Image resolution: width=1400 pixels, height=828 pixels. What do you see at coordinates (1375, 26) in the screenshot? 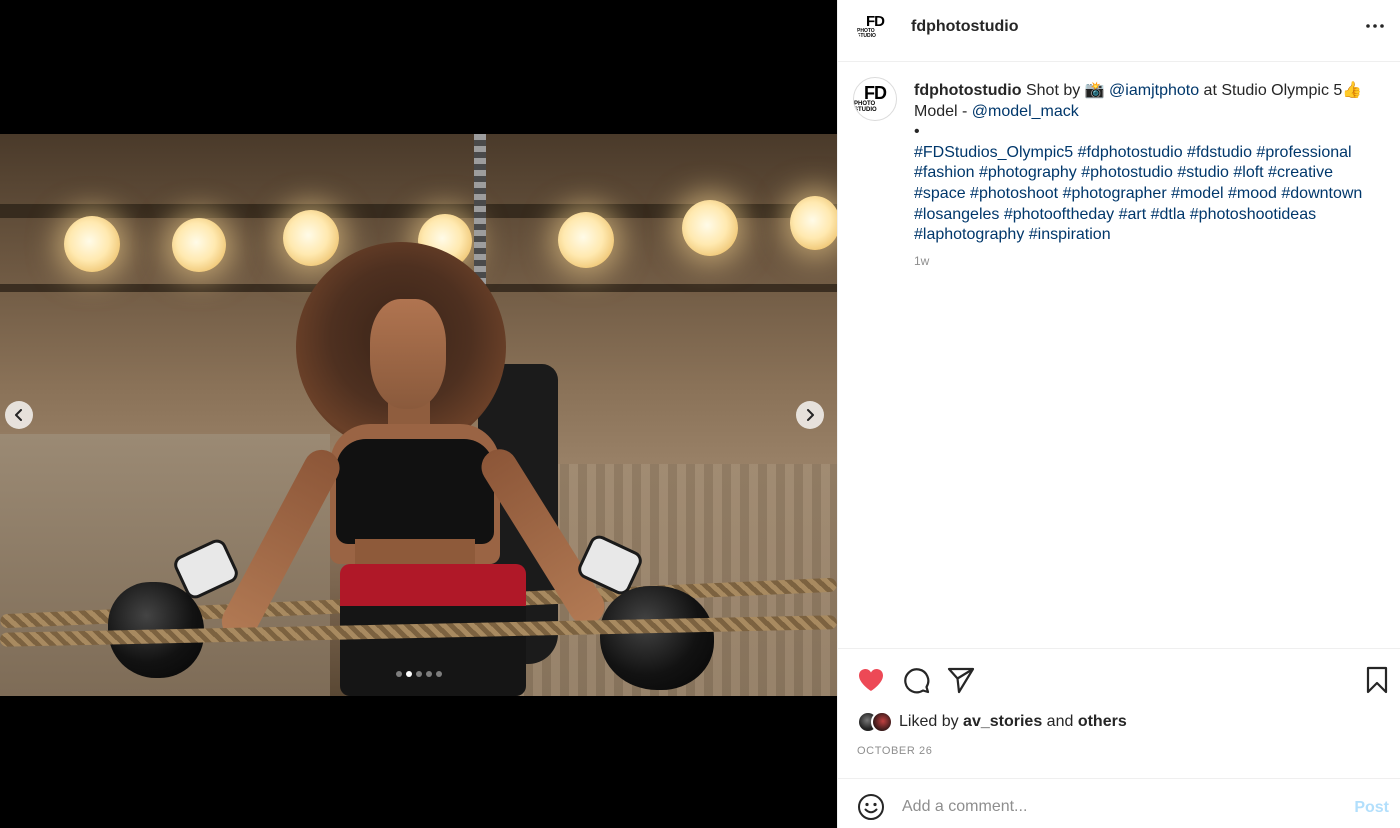
I see `ellipsis-icon` at bounding box center [1375, 26].